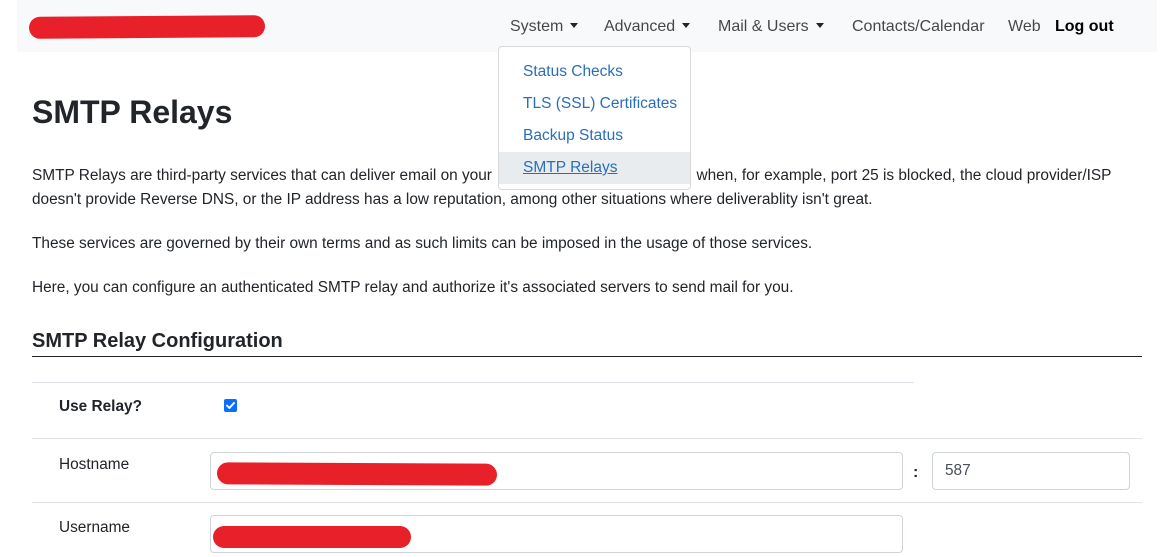 This screenshot has height=557, width=1170. I want to click on nav-web-label: Web, so click(1024, 26).